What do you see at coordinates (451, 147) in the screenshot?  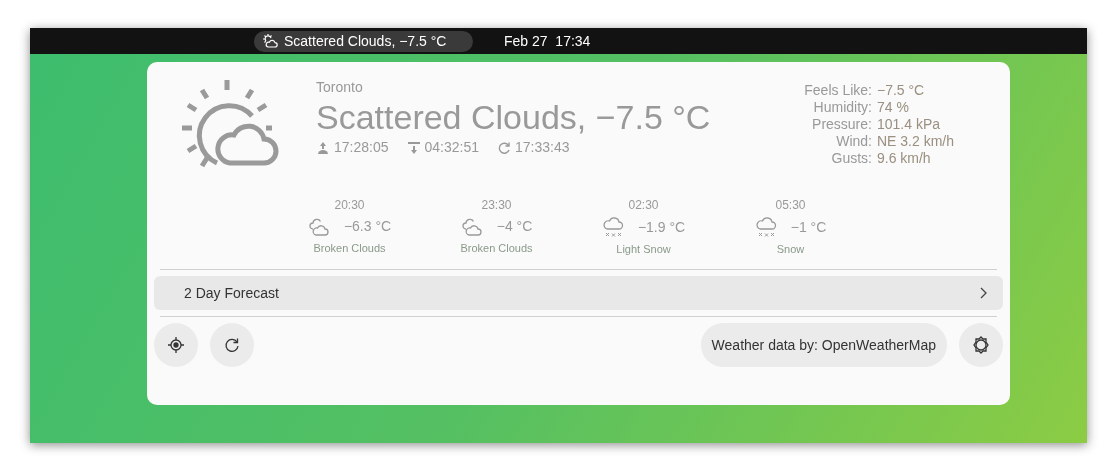 I see `sunset-time: 04:32:51` at bounding box center [451, 147].